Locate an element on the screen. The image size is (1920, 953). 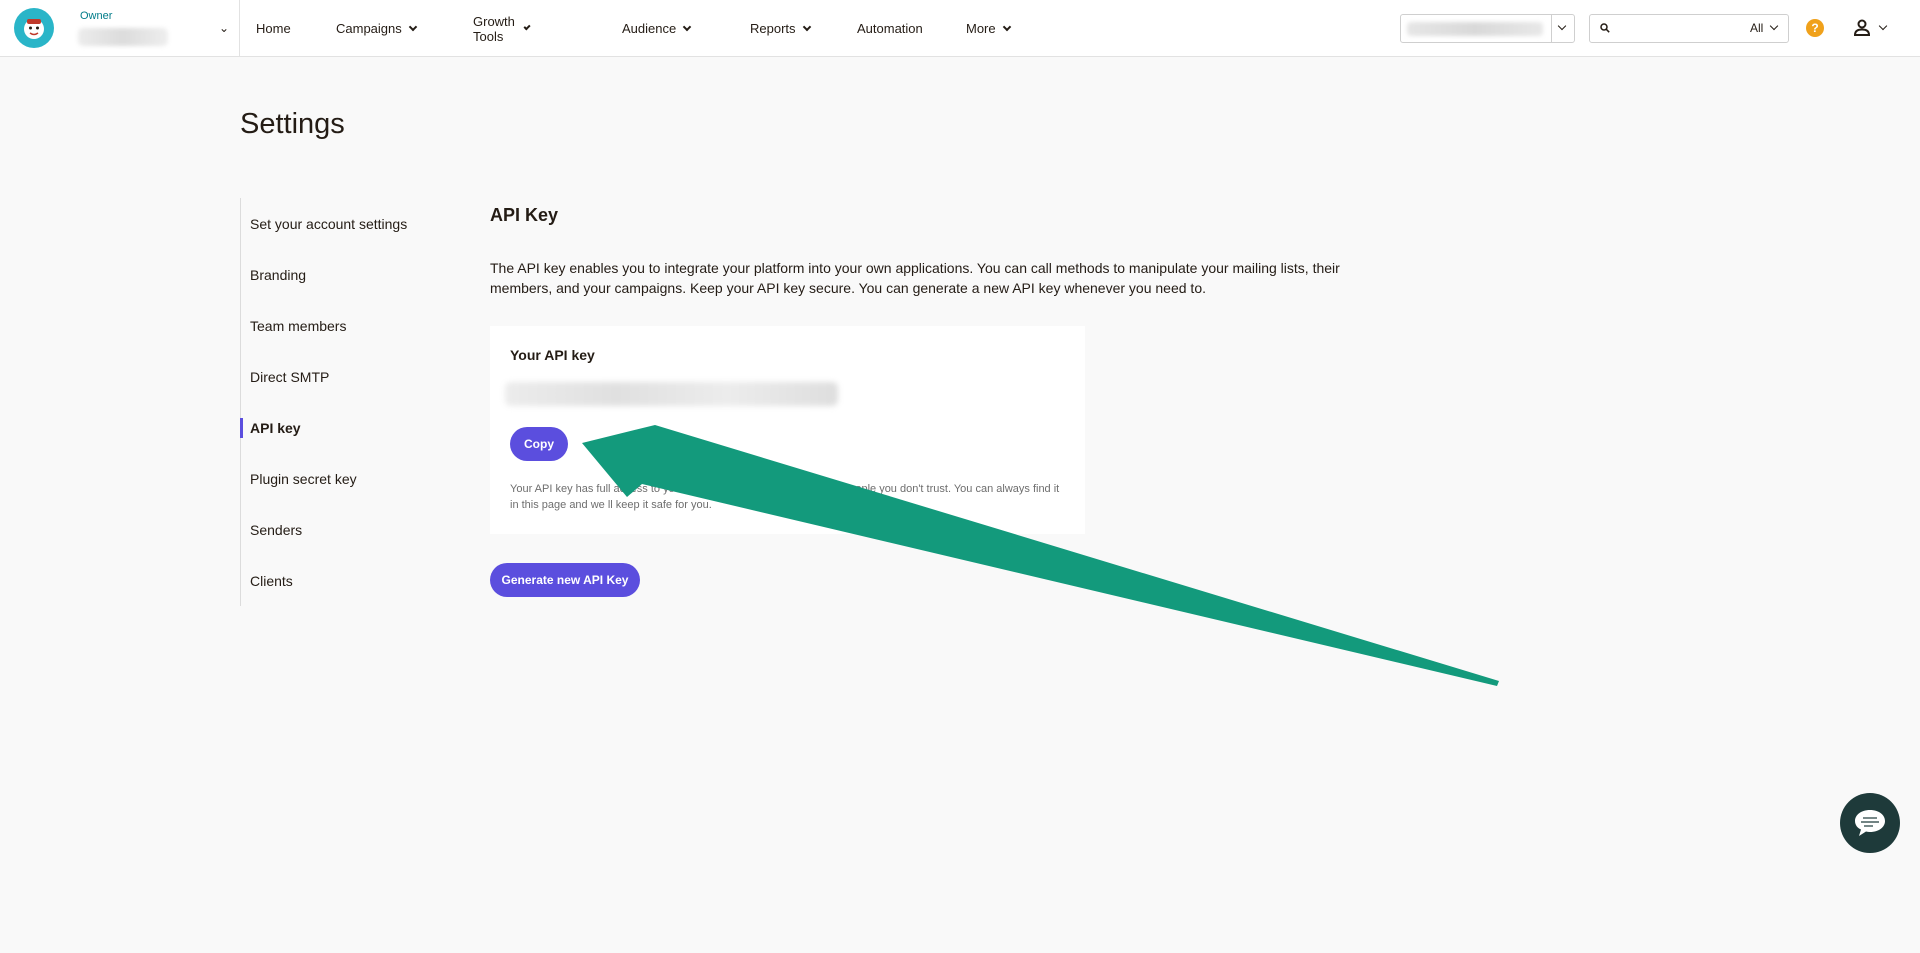
search-box: All is located at coordinates (1689, 28).